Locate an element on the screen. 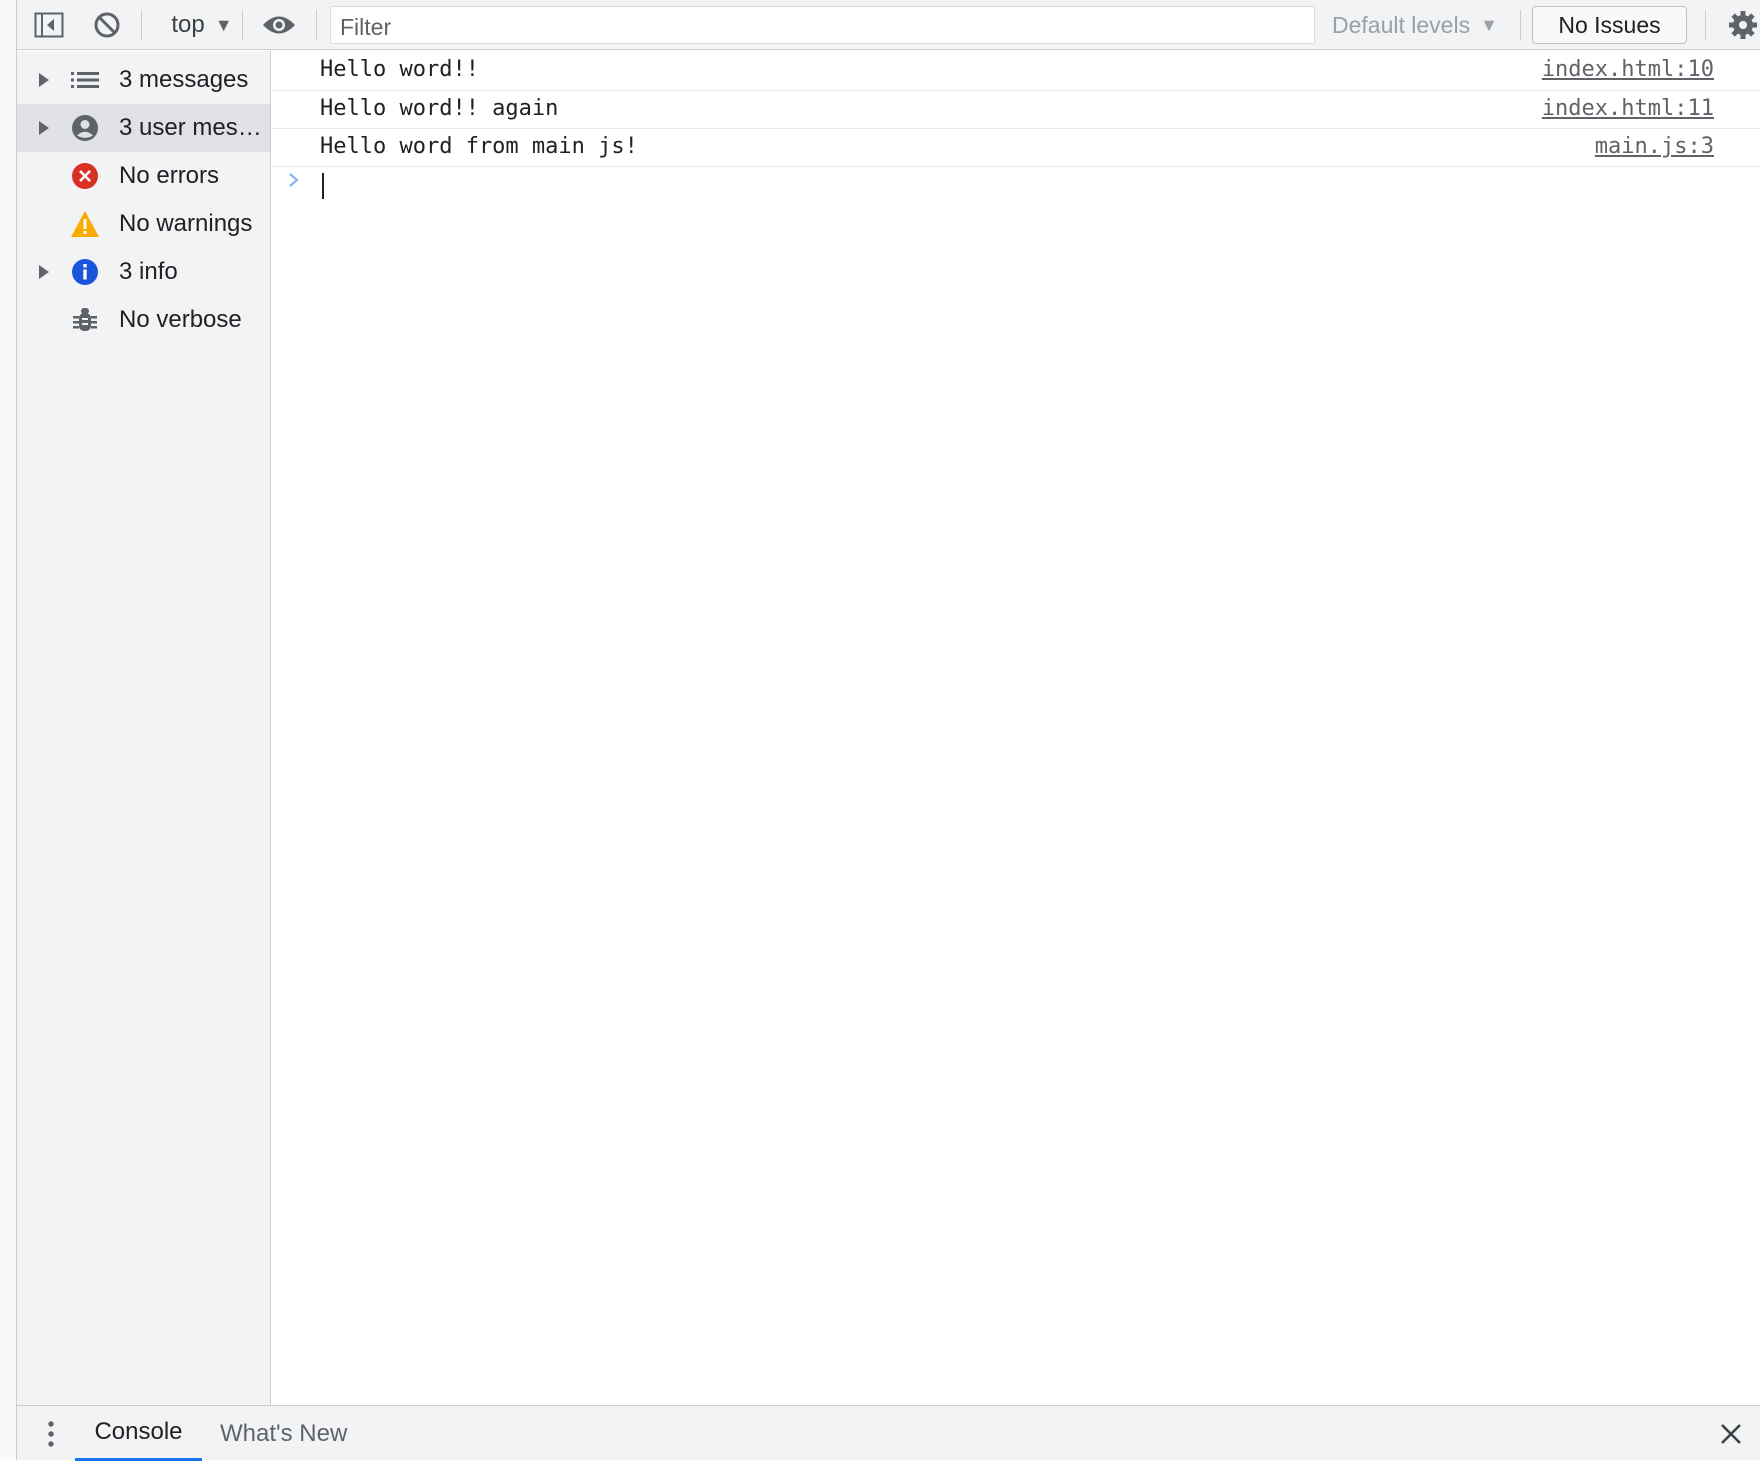 This screenshot has height=1461, width=1760. console-settings-button is located at coordinates (1742, 25).